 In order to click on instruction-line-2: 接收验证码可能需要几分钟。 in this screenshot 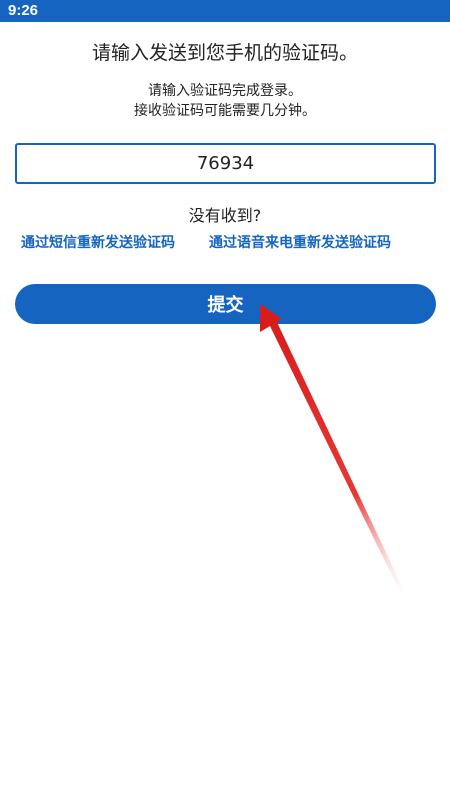, I will do `click(225, 111)`.